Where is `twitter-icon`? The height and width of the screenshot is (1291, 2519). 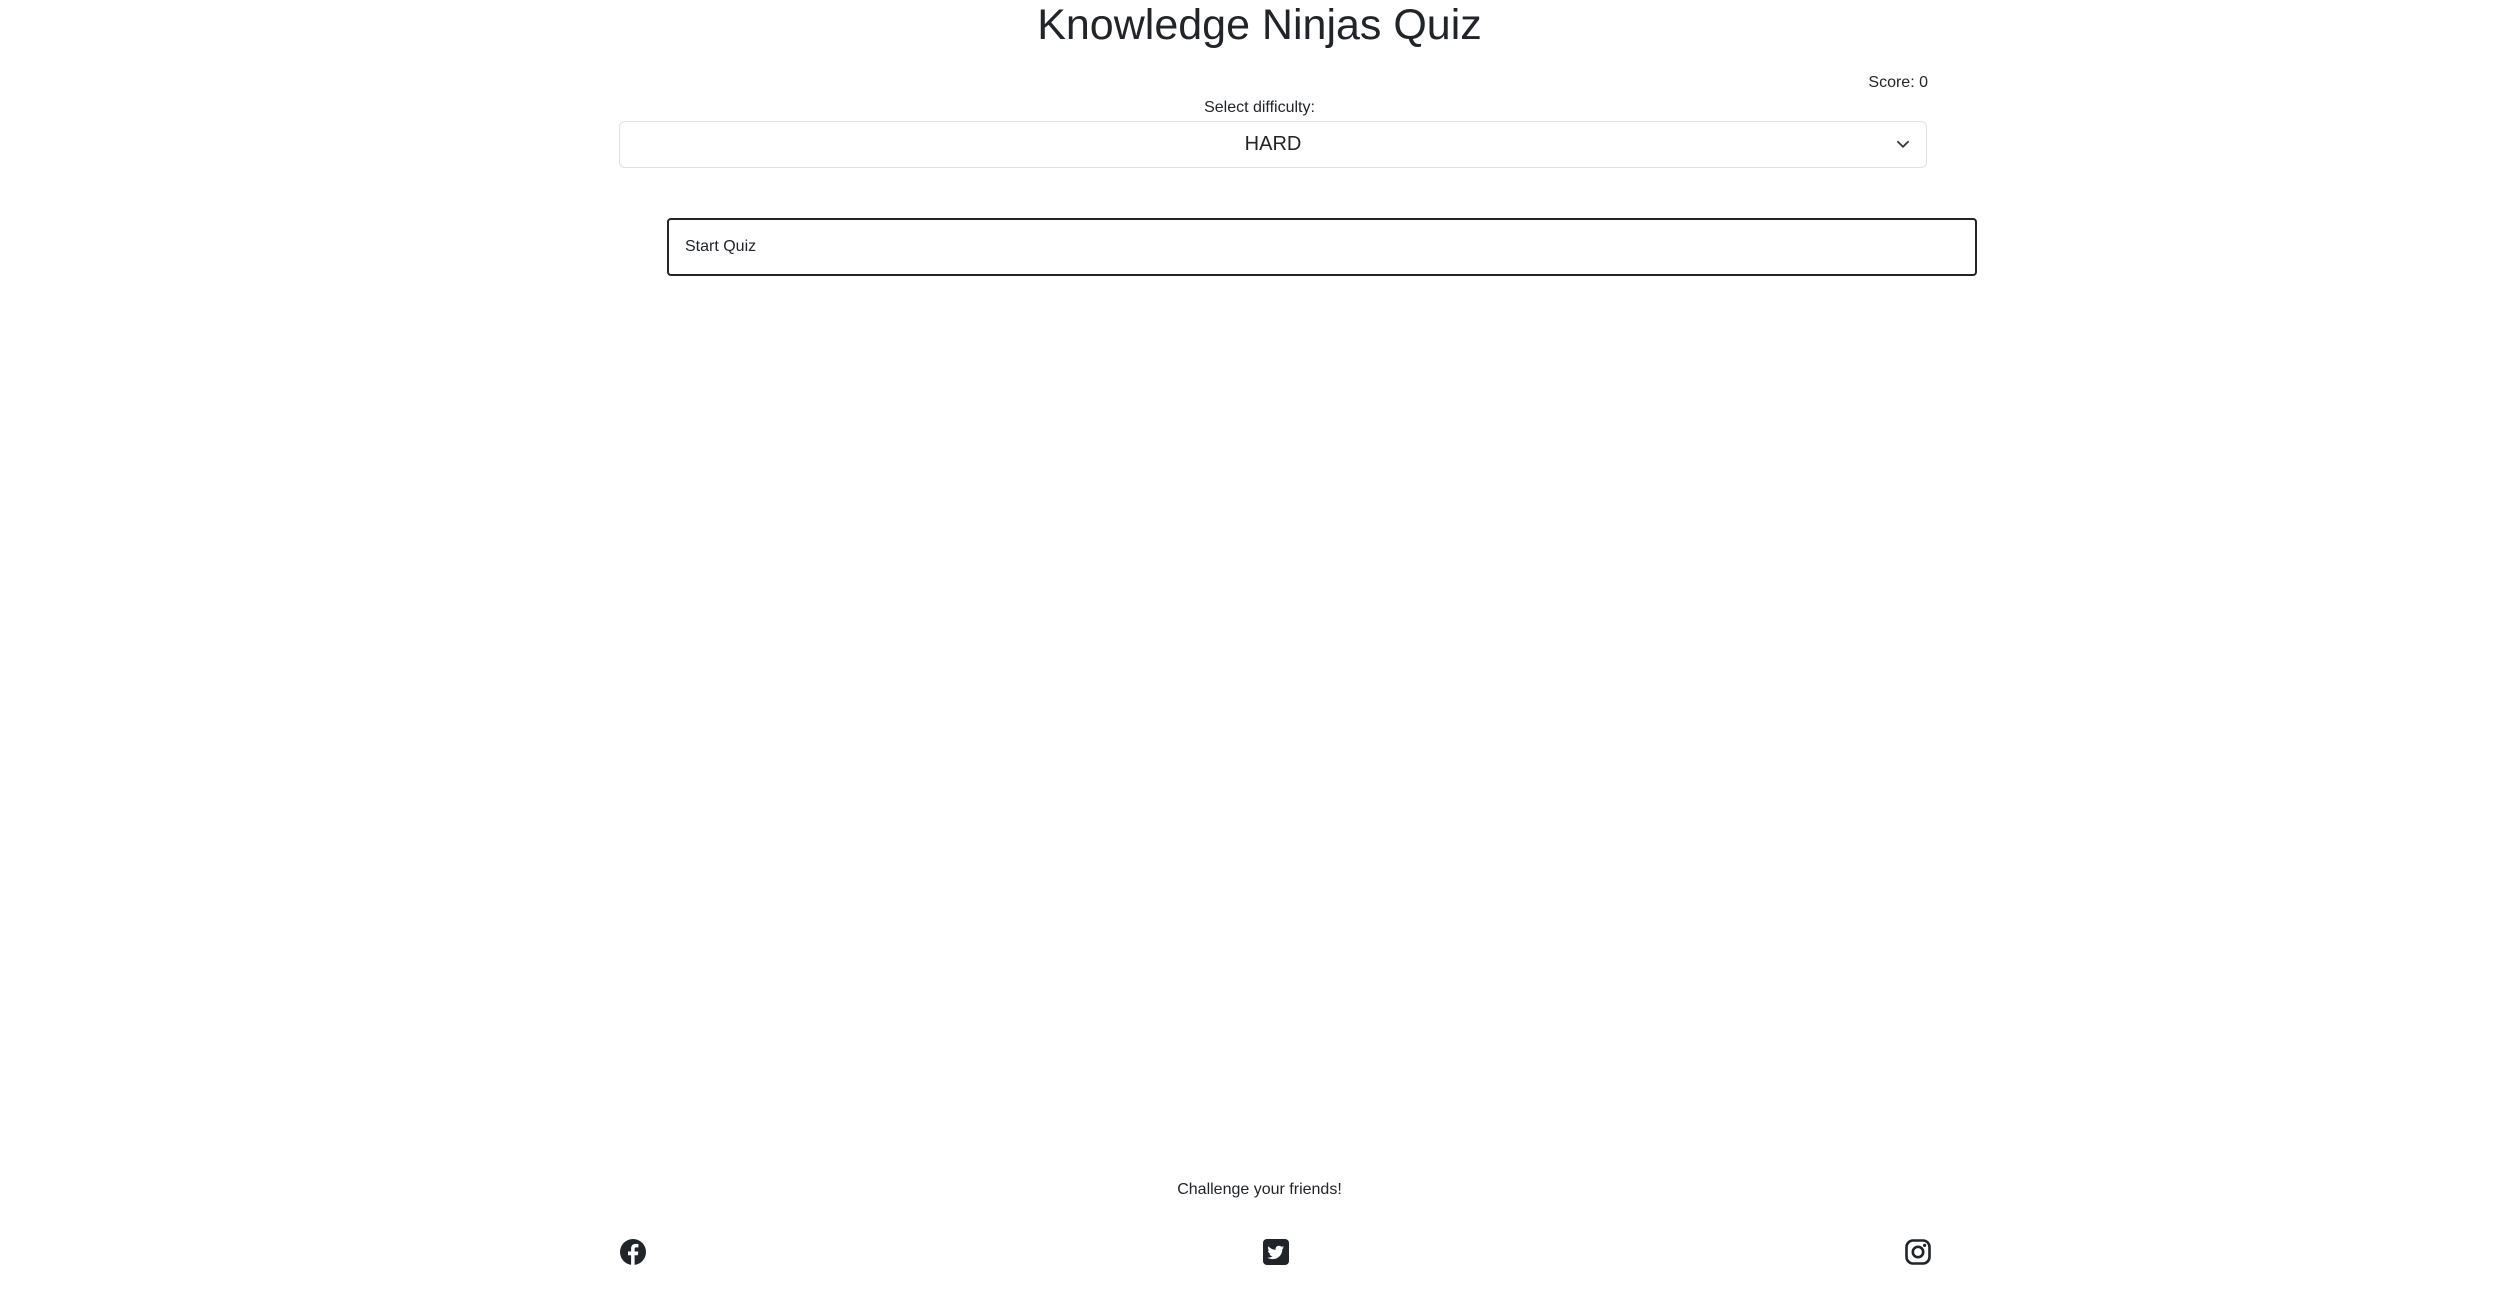 twitter-icon is located at coordinates (1276, 1252).